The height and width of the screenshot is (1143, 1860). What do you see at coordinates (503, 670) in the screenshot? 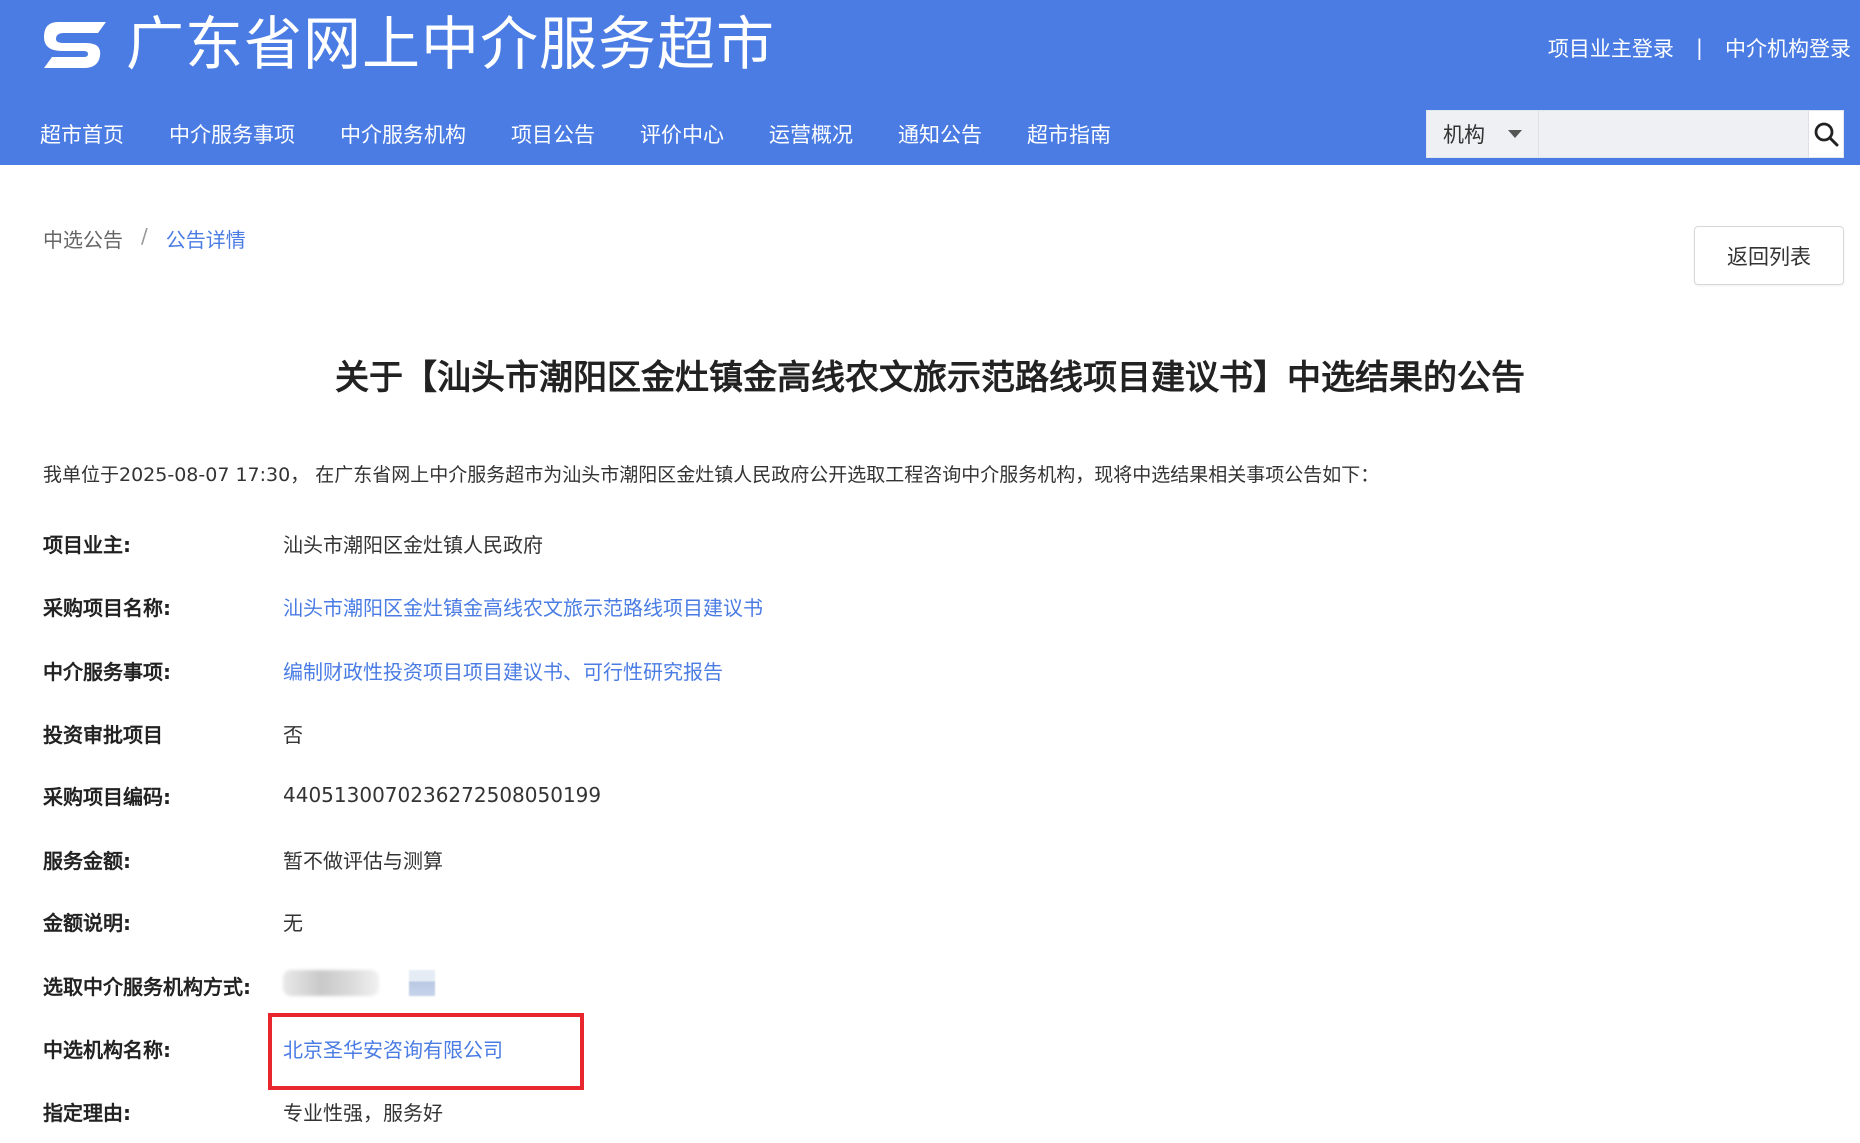
I see `service-item-link: 编制财政性投资项目项目建议书、可行性研究报告` at bounding box center [503, 670].